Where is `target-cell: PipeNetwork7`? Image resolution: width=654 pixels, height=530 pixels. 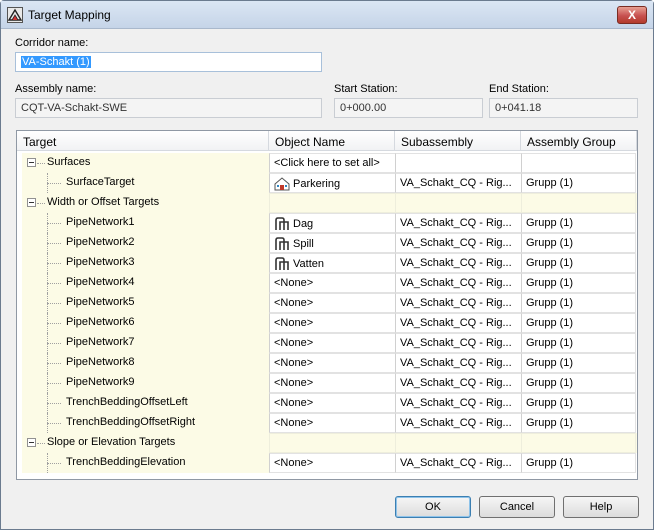 target-cell: PipeNetwork7 is located at coordinates (145, 343).